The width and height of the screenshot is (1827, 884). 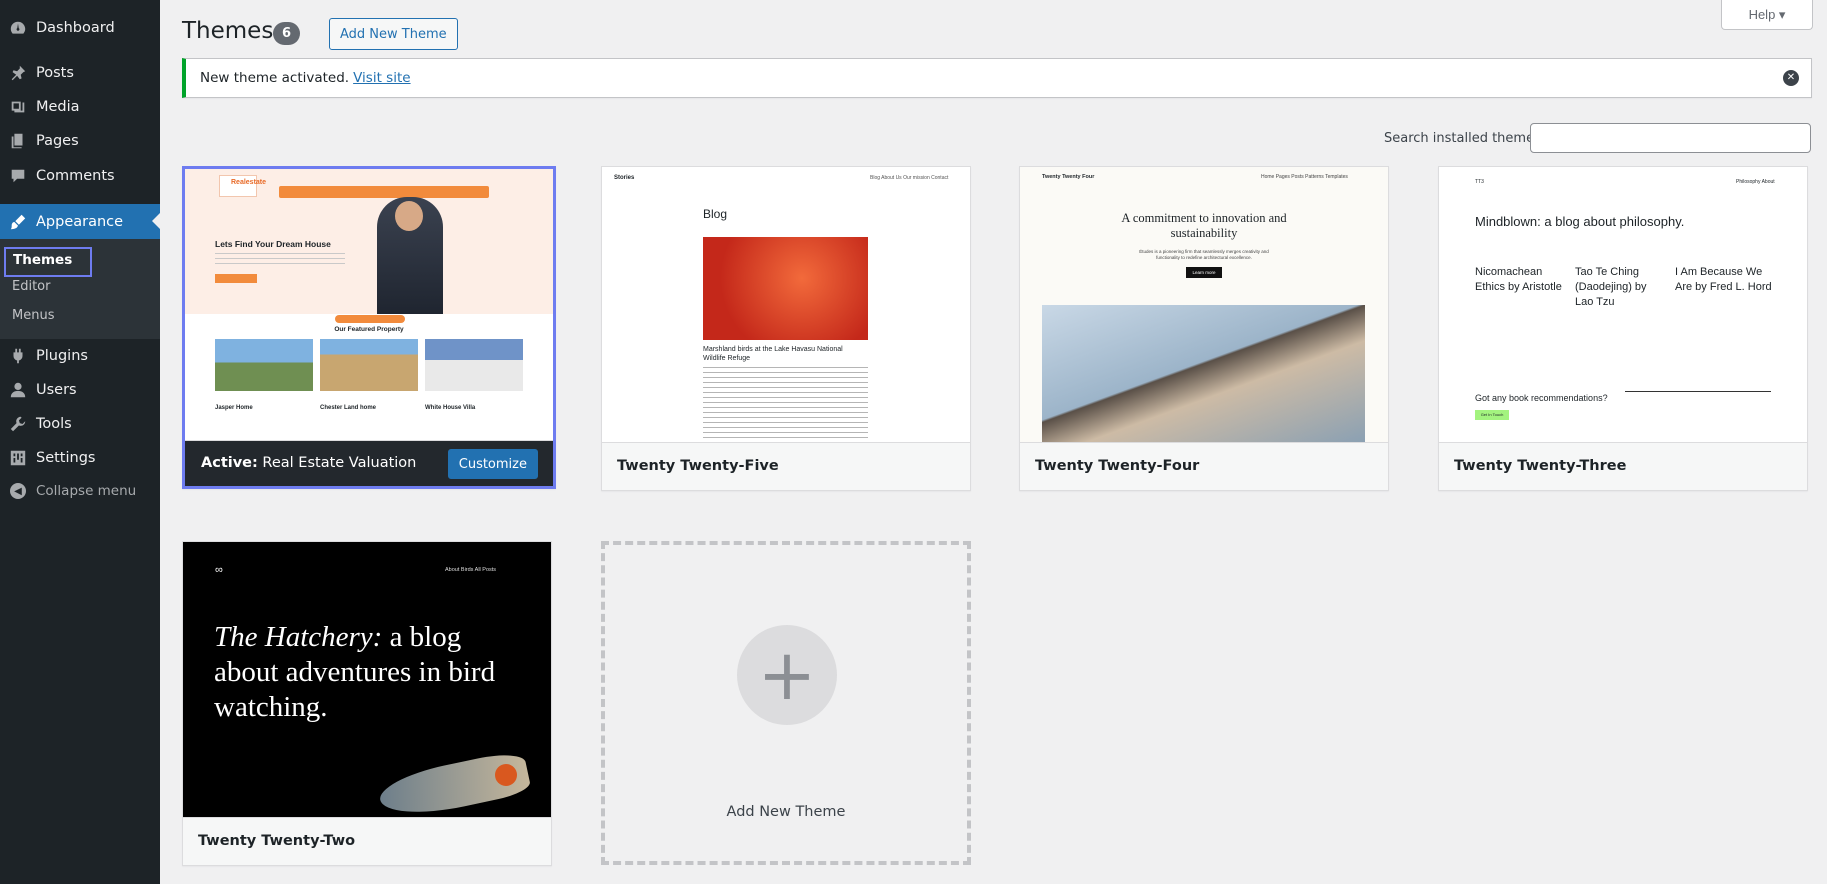 I want to click on help-tab-button: Help ▾, so click(x=1767, y=15).